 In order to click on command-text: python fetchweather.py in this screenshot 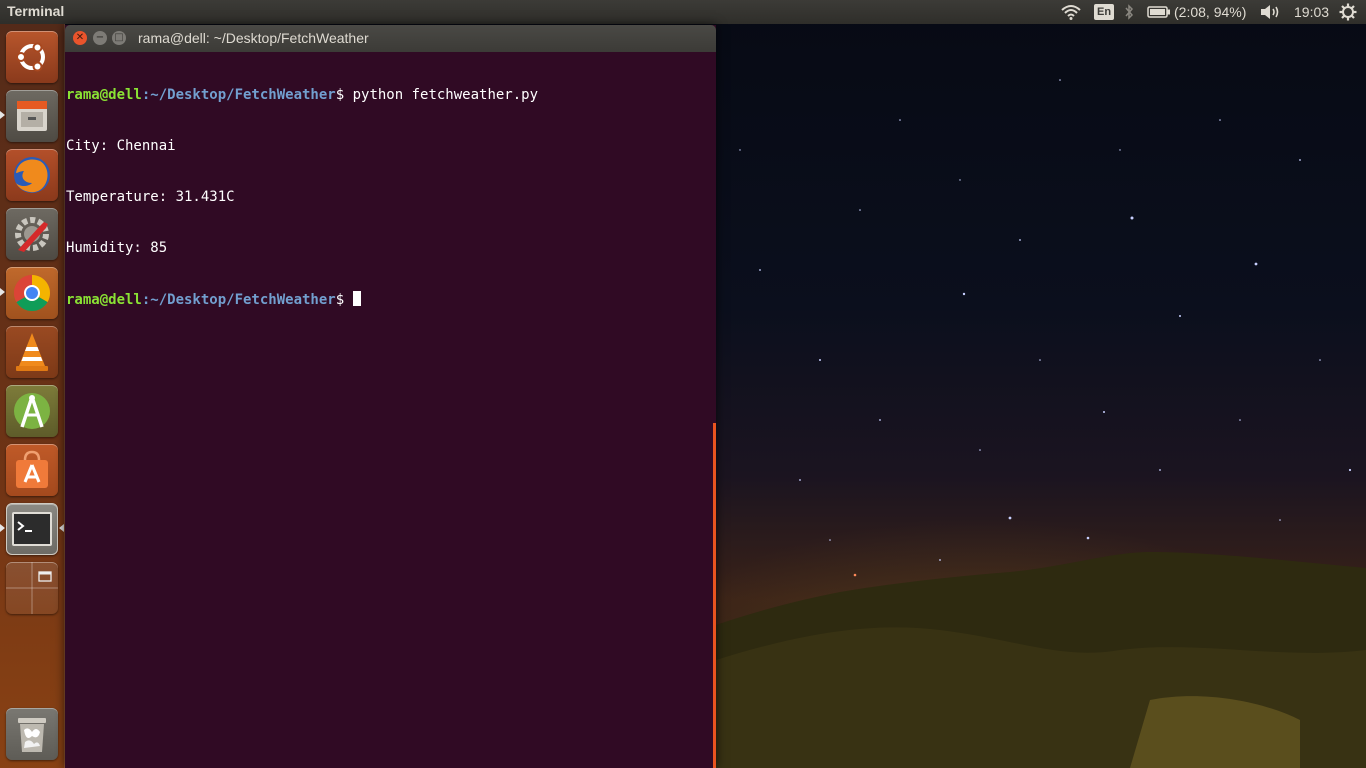, I will do `click(445, 95)`.